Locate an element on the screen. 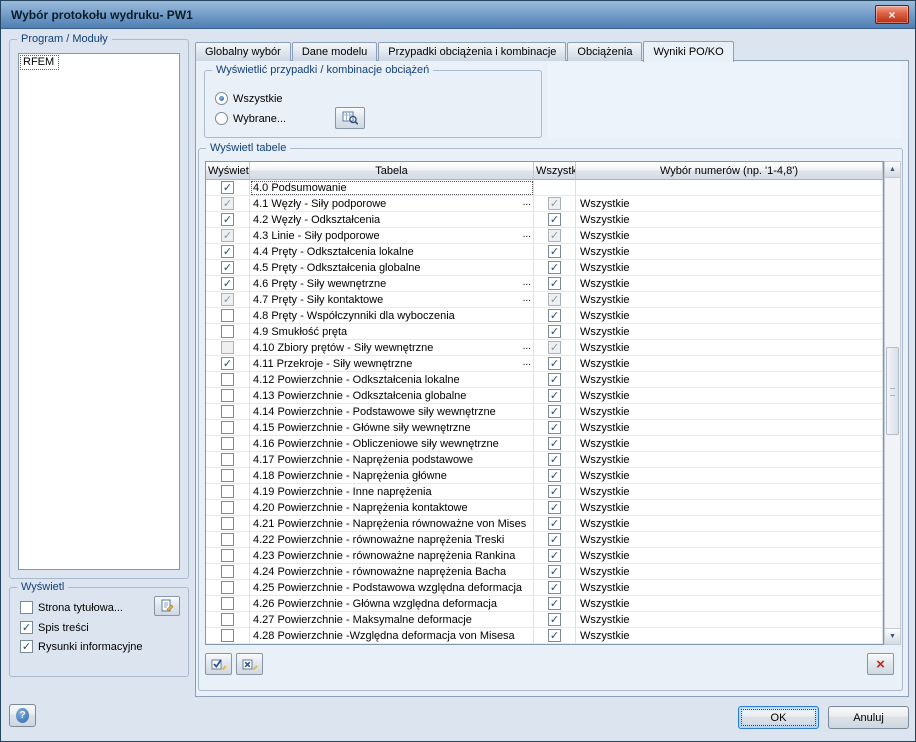 The image size is (916, 742). tab-dane-modelu: Dane modelu is located at coordinates (334, 51).